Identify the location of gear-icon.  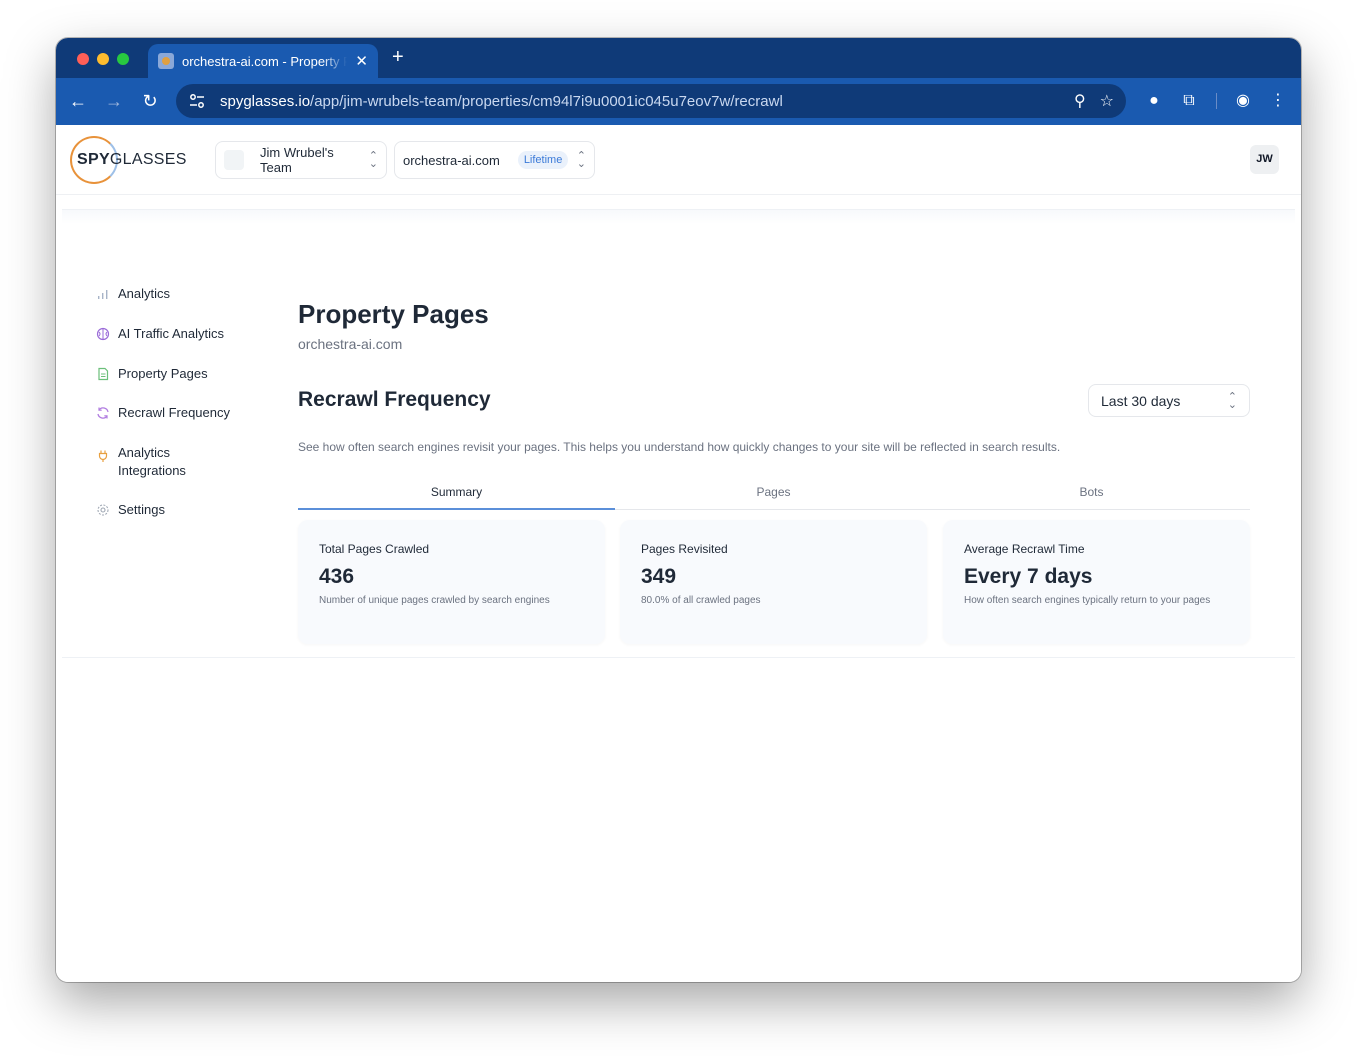
(103, 510).